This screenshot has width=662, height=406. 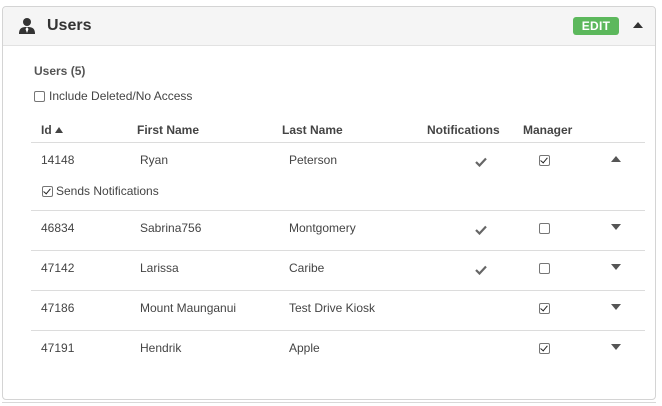 What do you see at coordinates (463, 130) in the screenshot?
I see `column-header-notifications: Notifications` at bounding box center [463, 130].